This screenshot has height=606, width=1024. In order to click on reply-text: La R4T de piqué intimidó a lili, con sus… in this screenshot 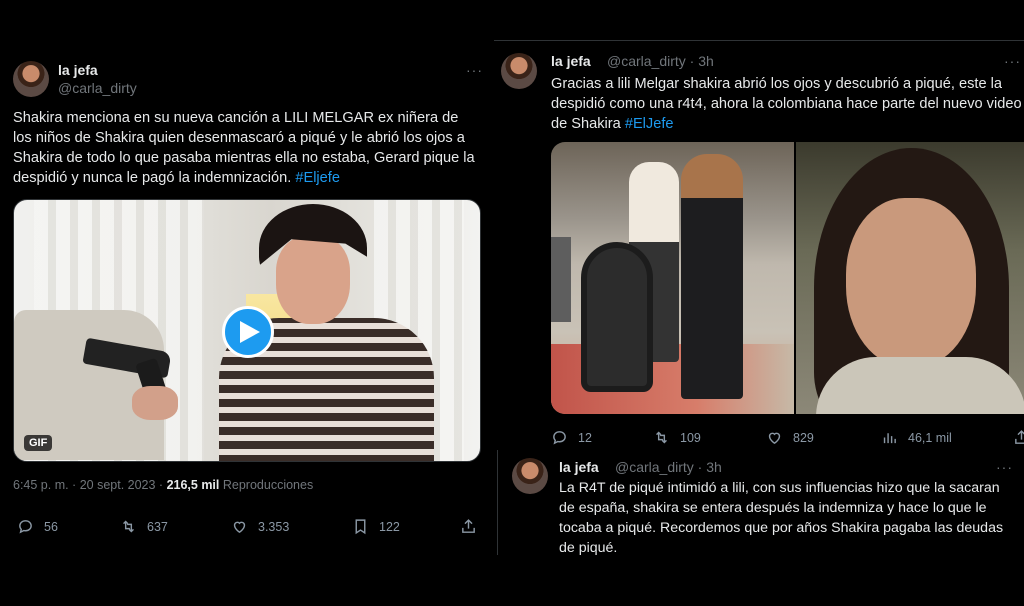, I will do `click(781, 518)`.